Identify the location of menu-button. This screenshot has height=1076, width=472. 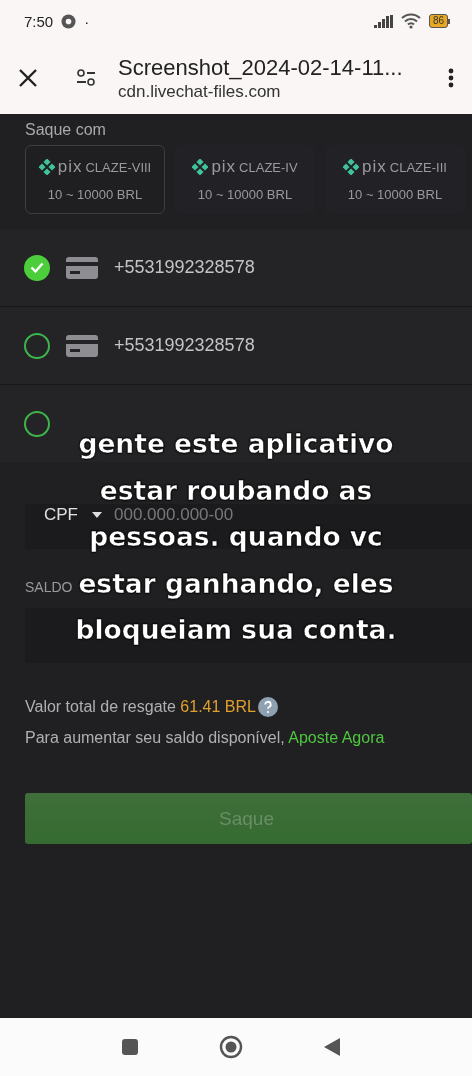
(451, 78).